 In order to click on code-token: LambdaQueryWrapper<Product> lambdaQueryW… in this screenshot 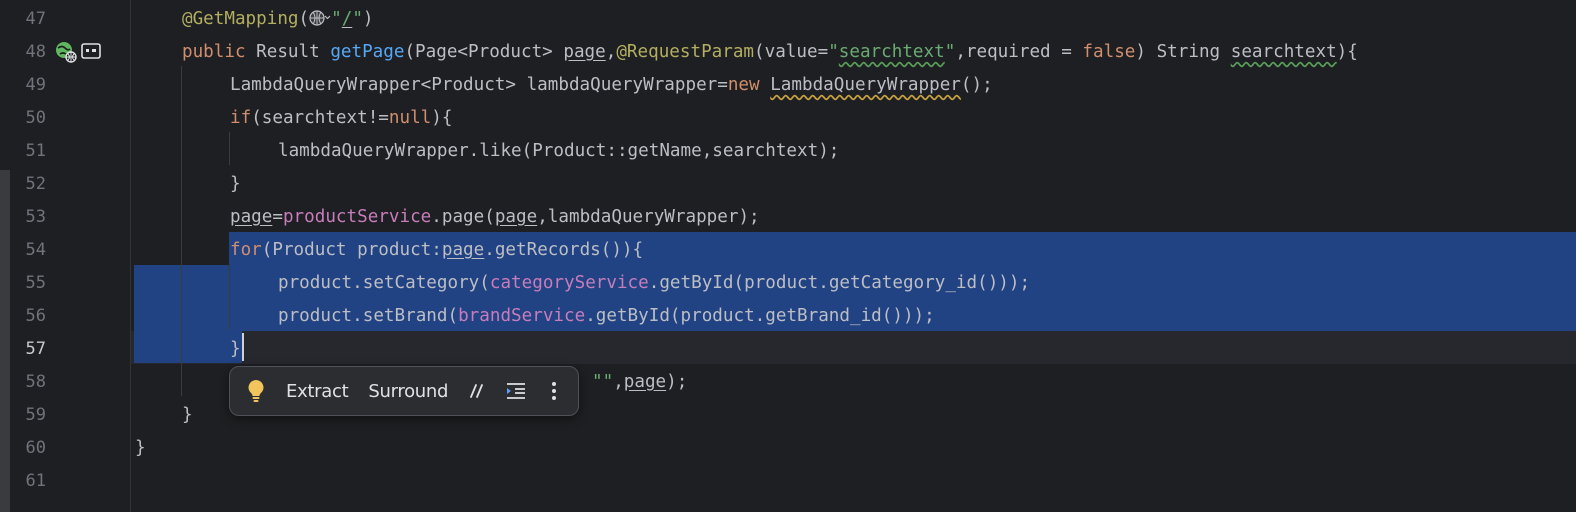, I will do `click(479, 85)`.